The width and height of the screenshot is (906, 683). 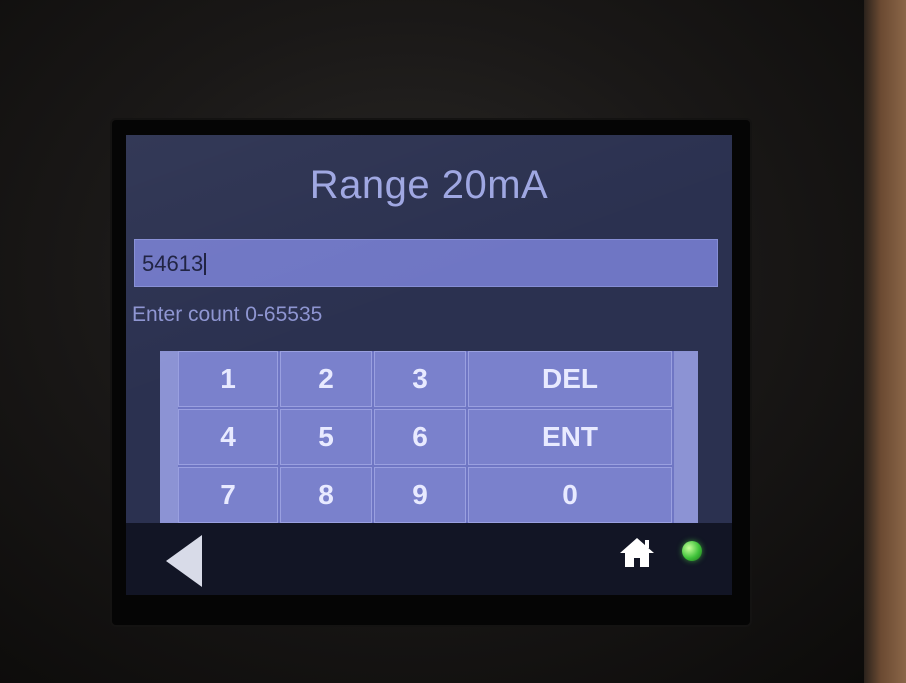 I want to click on numeric-keypad: 1 2 3 DEL 4 5 6 ENT 7 8 9 0, so click(x=429, y=437).